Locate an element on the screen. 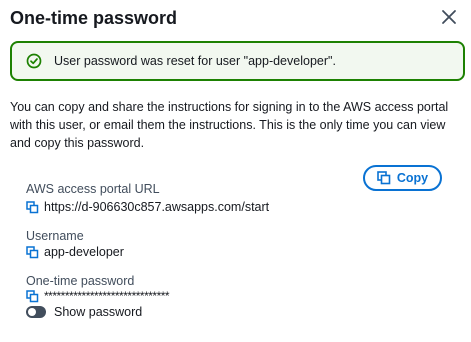  copy-button-label: Copy is located at coordinates (412, 178).